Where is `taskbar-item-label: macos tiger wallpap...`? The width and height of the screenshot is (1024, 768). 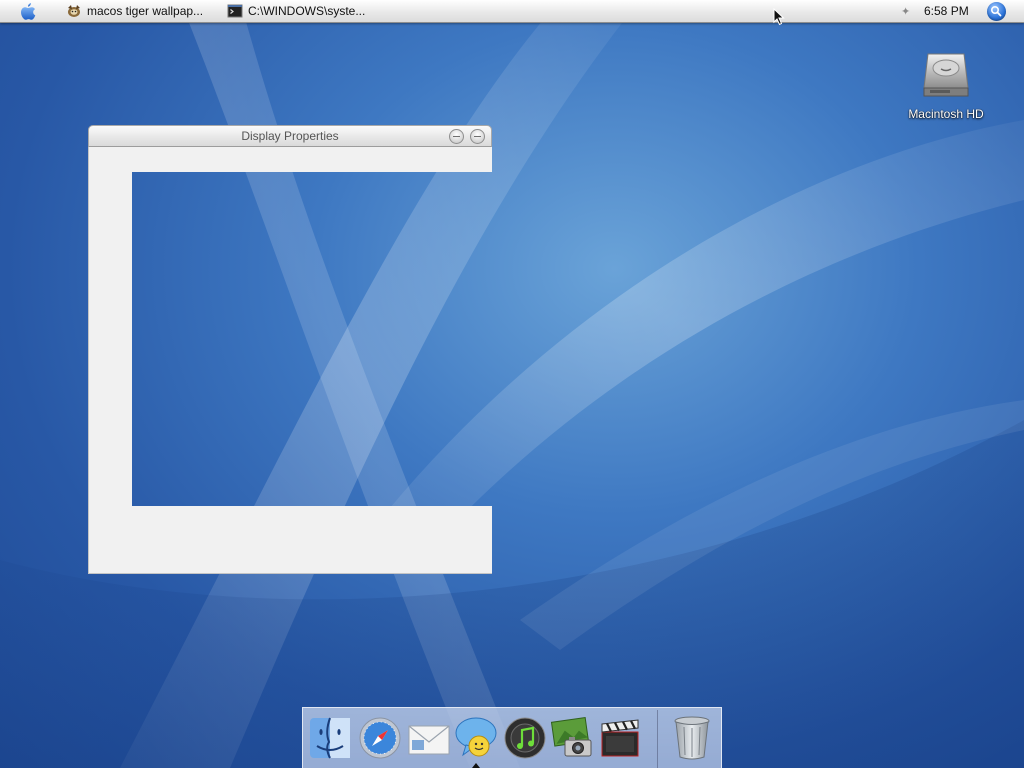 taskbar-item-label: macos tiger wallpap... is located at coordinates (145, 11).